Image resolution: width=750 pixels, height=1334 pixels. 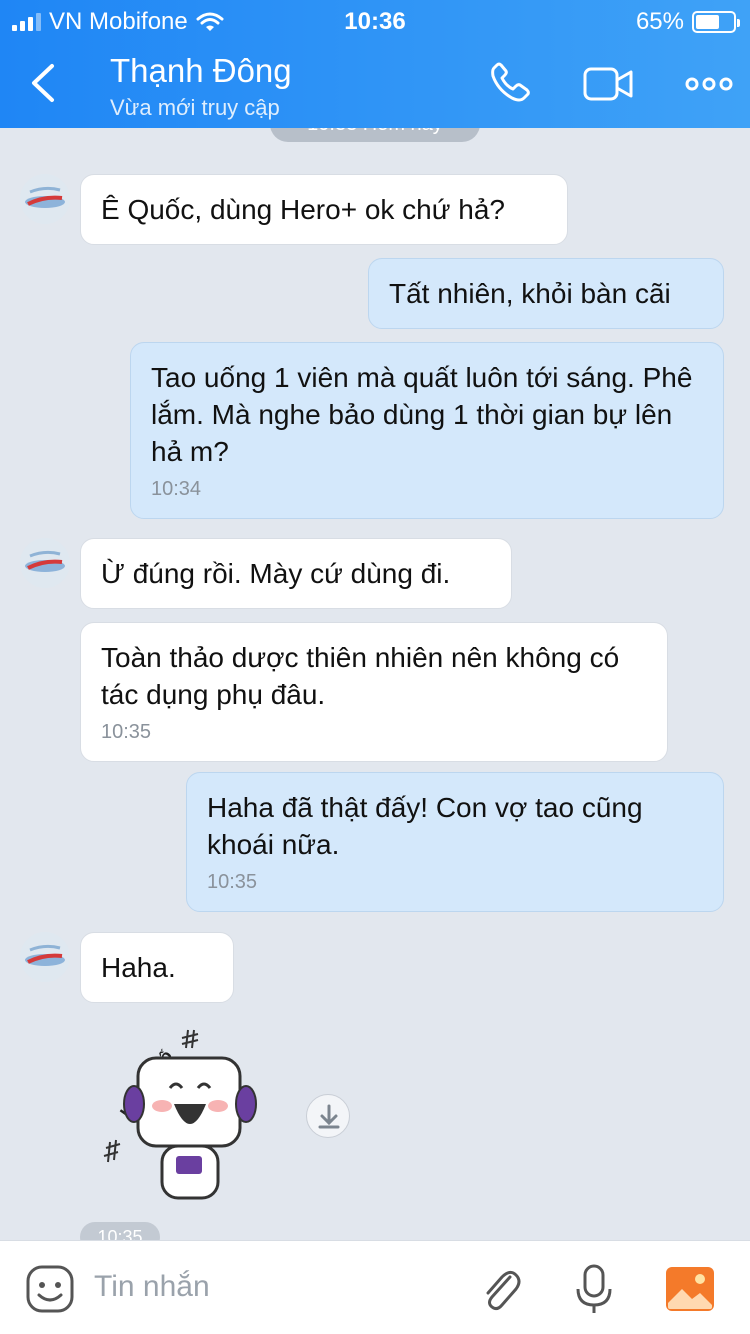 I want to click on message-text: Tất nhiên, khỏi bàn cãi, so click(x=530, y=293).